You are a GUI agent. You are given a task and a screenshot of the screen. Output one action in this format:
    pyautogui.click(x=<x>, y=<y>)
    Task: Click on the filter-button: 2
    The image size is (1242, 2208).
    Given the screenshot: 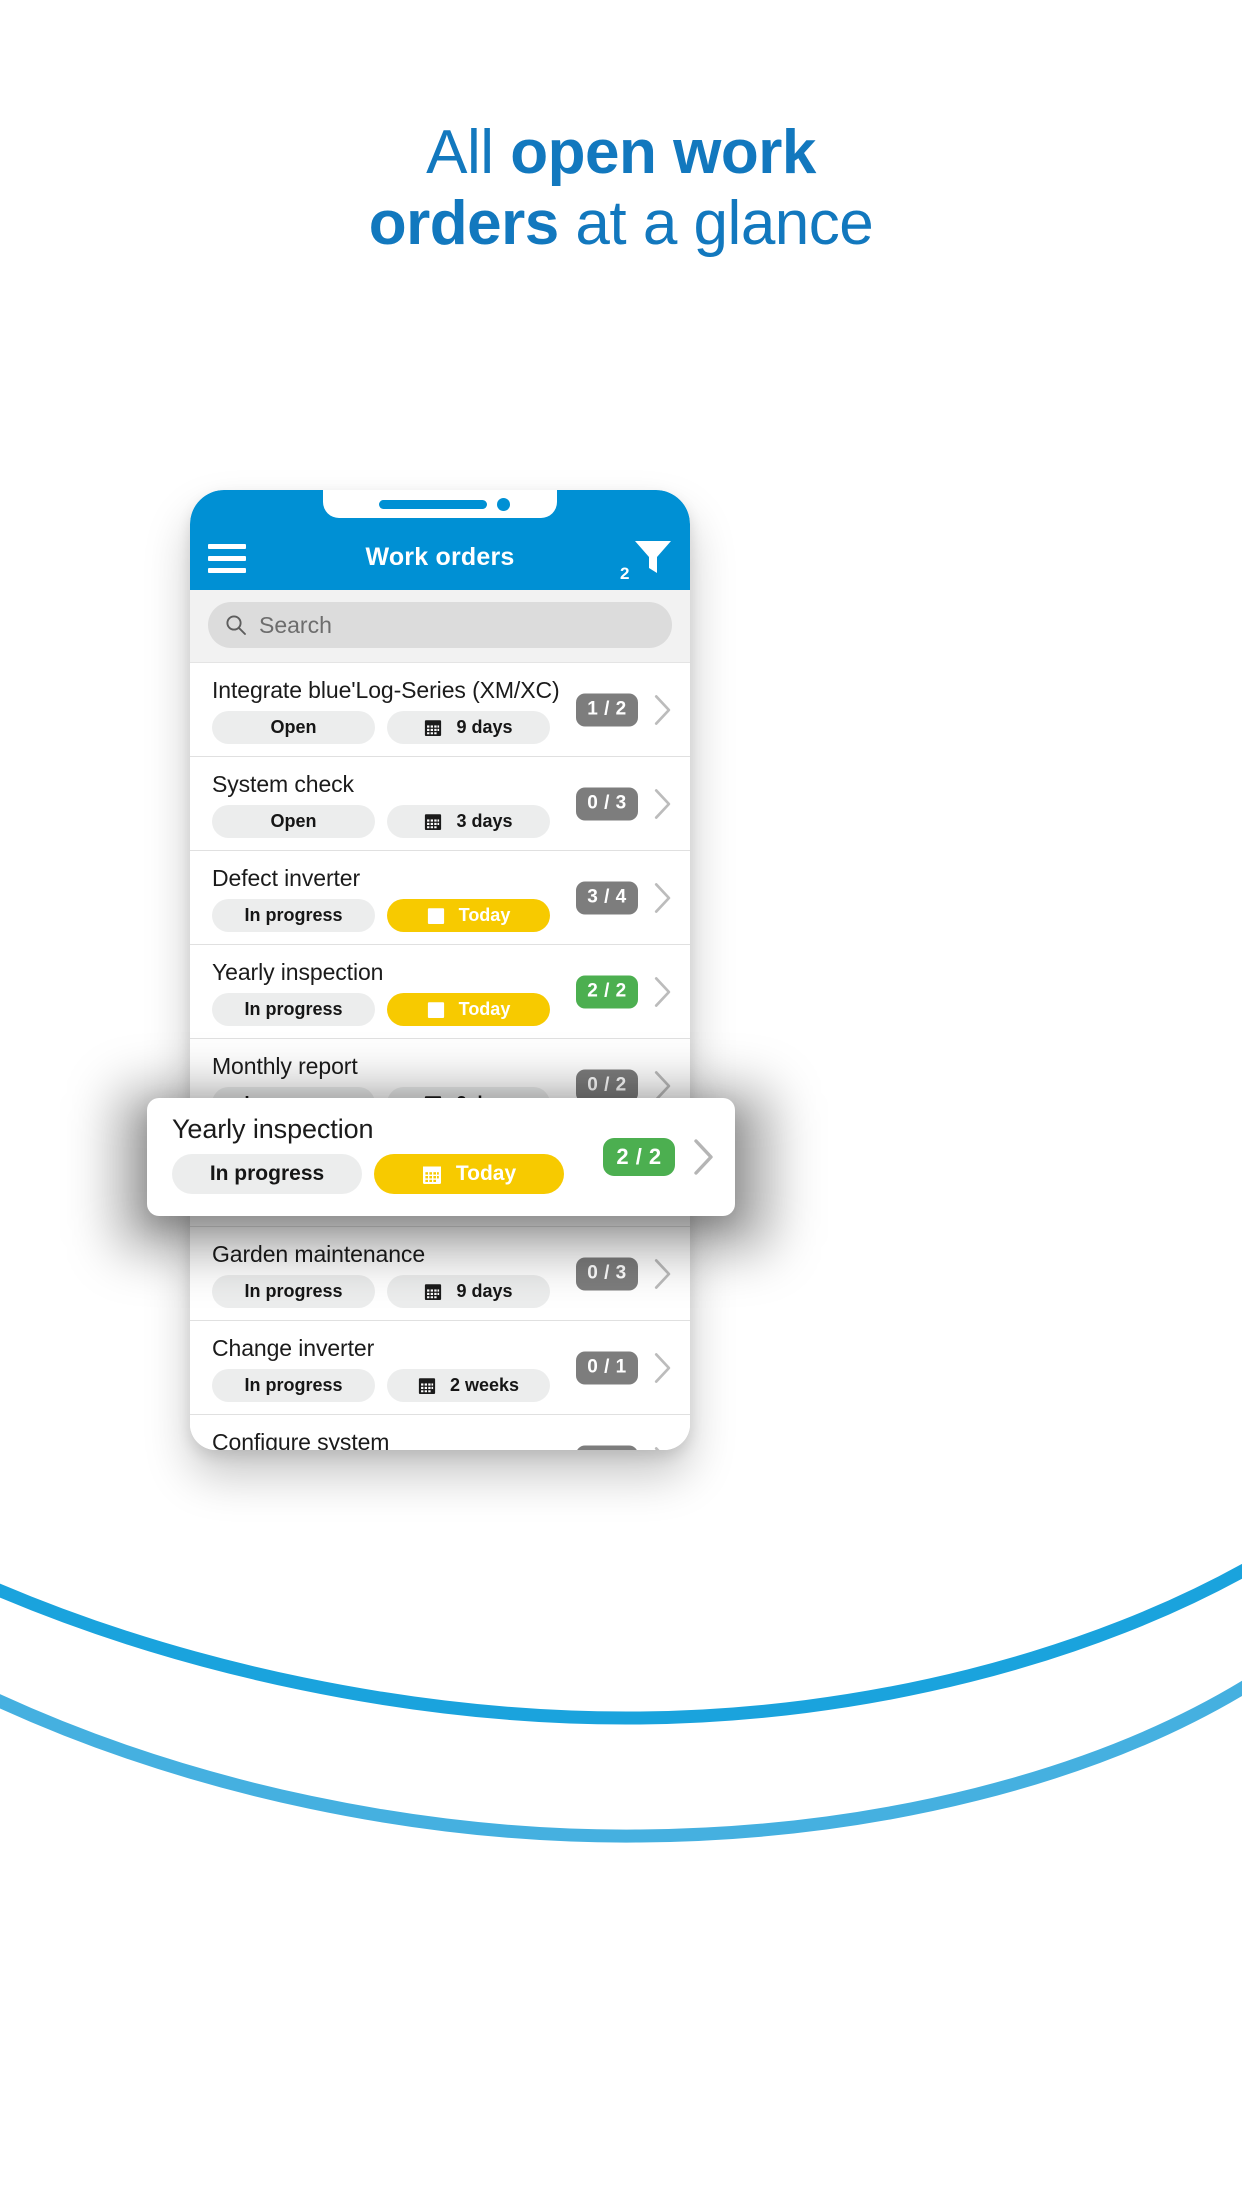 What is the action you would take?
    pyautogui.click(x=647, y=560)
    